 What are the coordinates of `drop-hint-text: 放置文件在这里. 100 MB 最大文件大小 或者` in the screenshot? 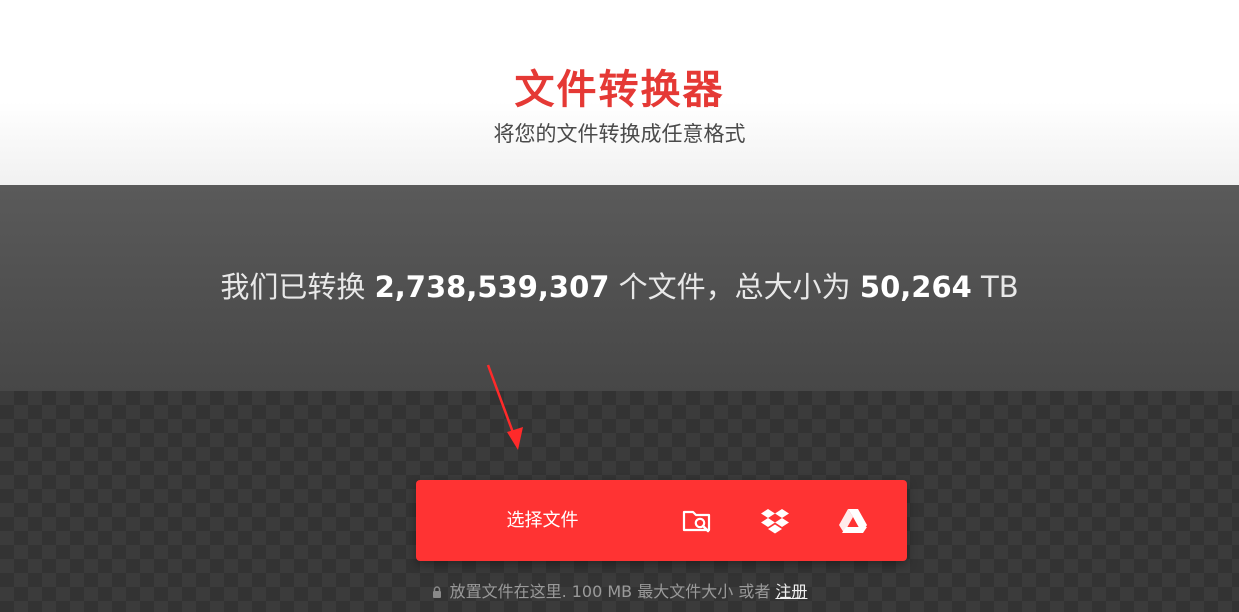 It's located at (610, 591).